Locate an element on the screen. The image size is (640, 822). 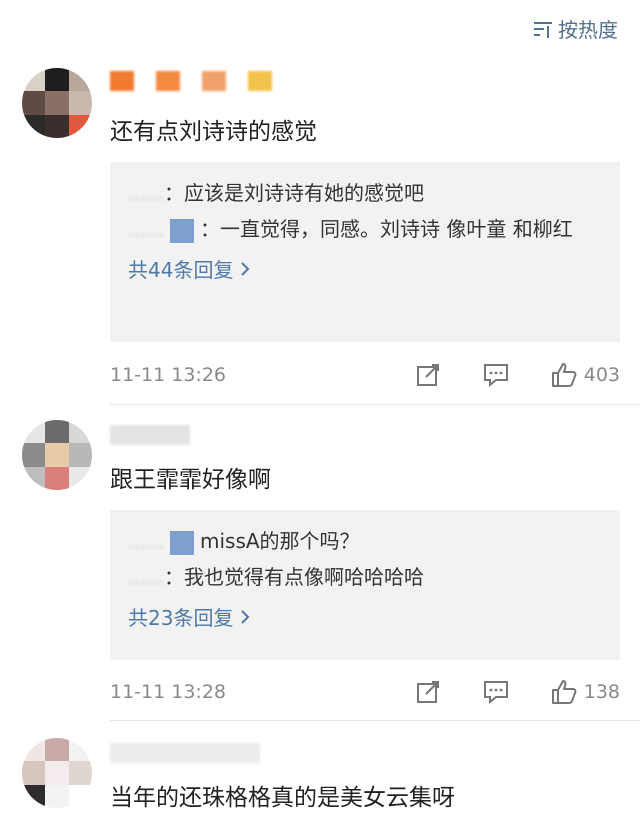
reply-content: ：我也觉得有点像啊哈哈哈哈 is located at coordinates (294, 577).